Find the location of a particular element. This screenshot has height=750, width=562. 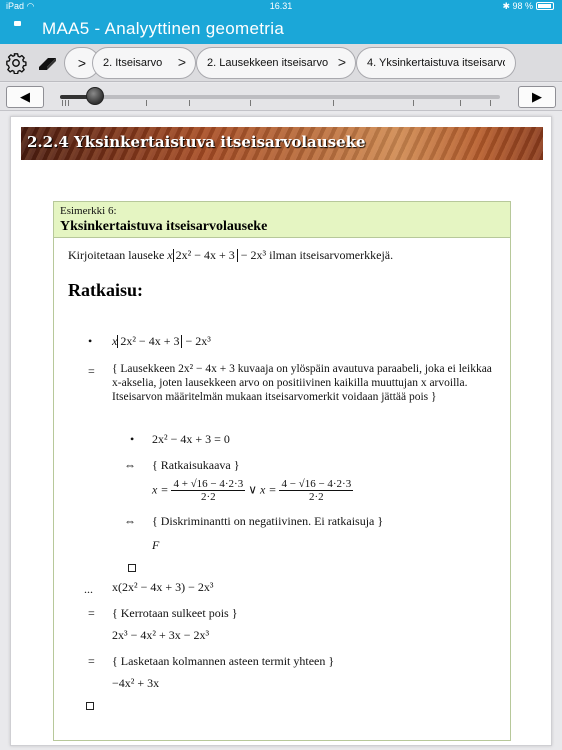

ratkaisukaava-note: { Ratkaisukaava } is located at coordinates (196, 465).